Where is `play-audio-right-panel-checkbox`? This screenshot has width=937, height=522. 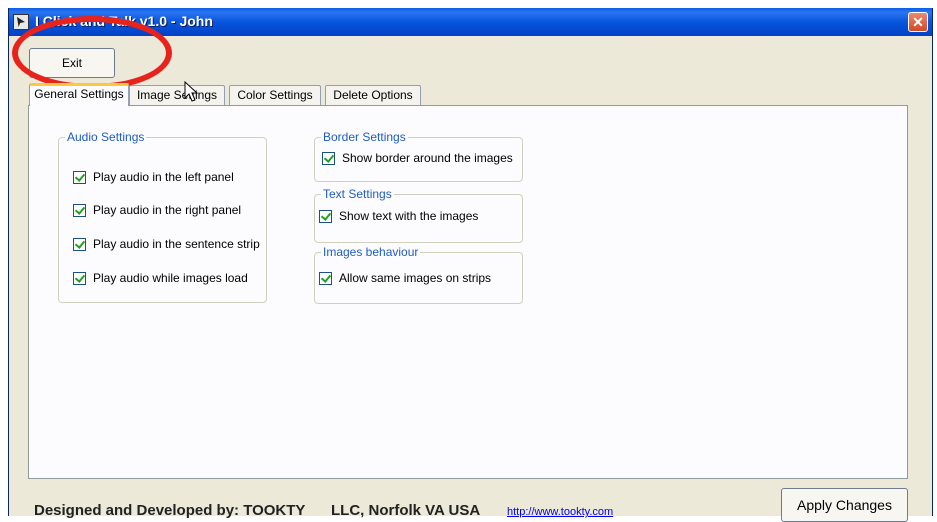 play-audio-right-panel-checkbox is located at coordinates (79, 210).